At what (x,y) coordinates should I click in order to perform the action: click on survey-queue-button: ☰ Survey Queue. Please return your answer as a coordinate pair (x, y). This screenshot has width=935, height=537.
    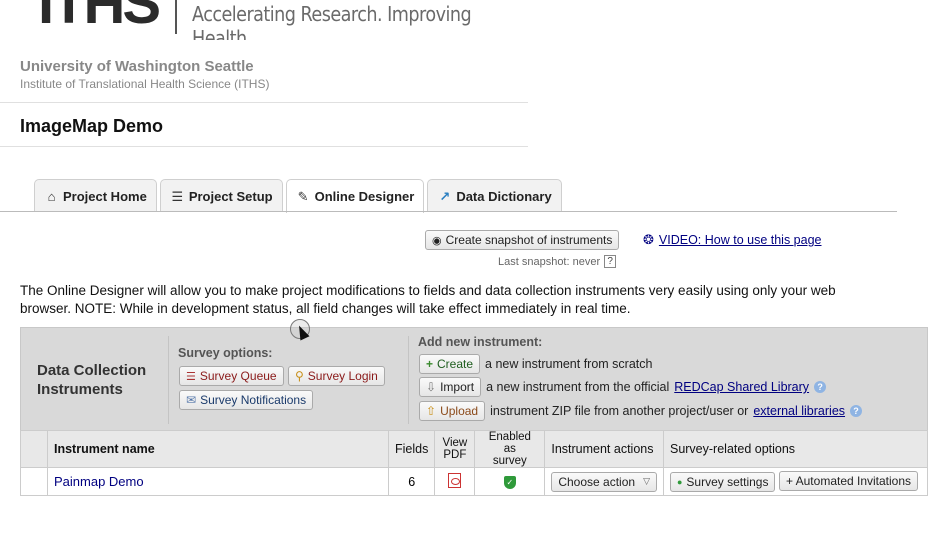
    Looking at the image, I should click on (231, 376).